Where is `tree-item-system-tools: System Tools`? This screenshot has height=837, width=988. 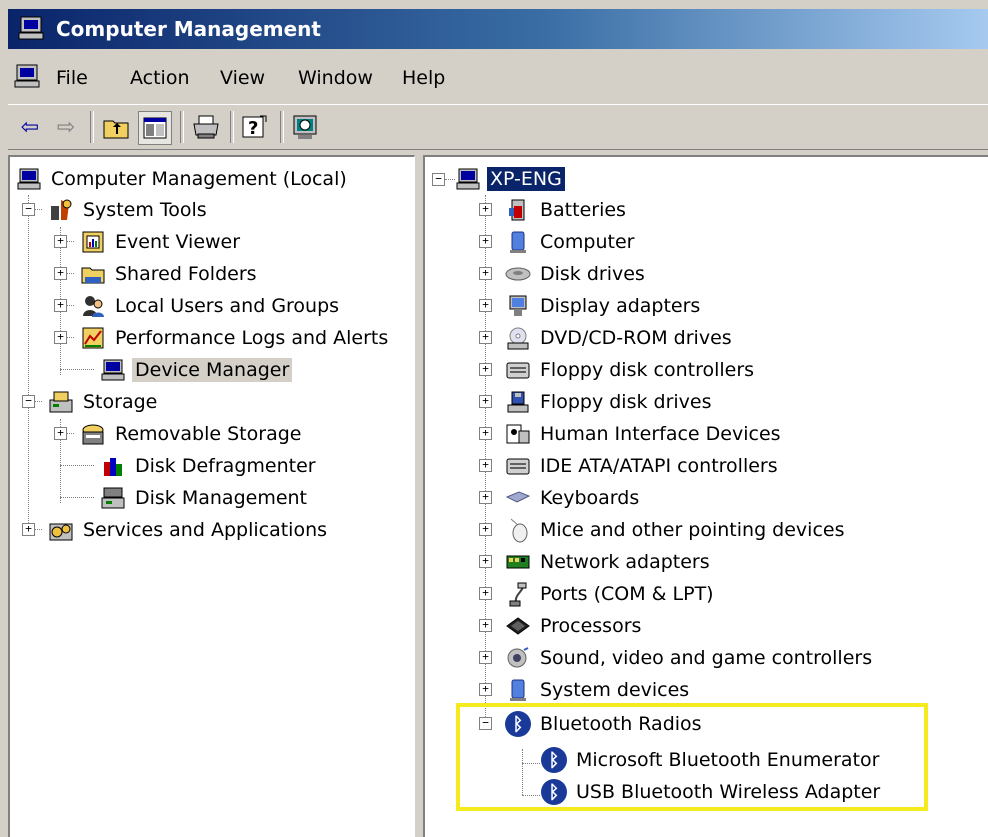
tree-item-system-tools: System Tools is located at coordinates (129, 210).